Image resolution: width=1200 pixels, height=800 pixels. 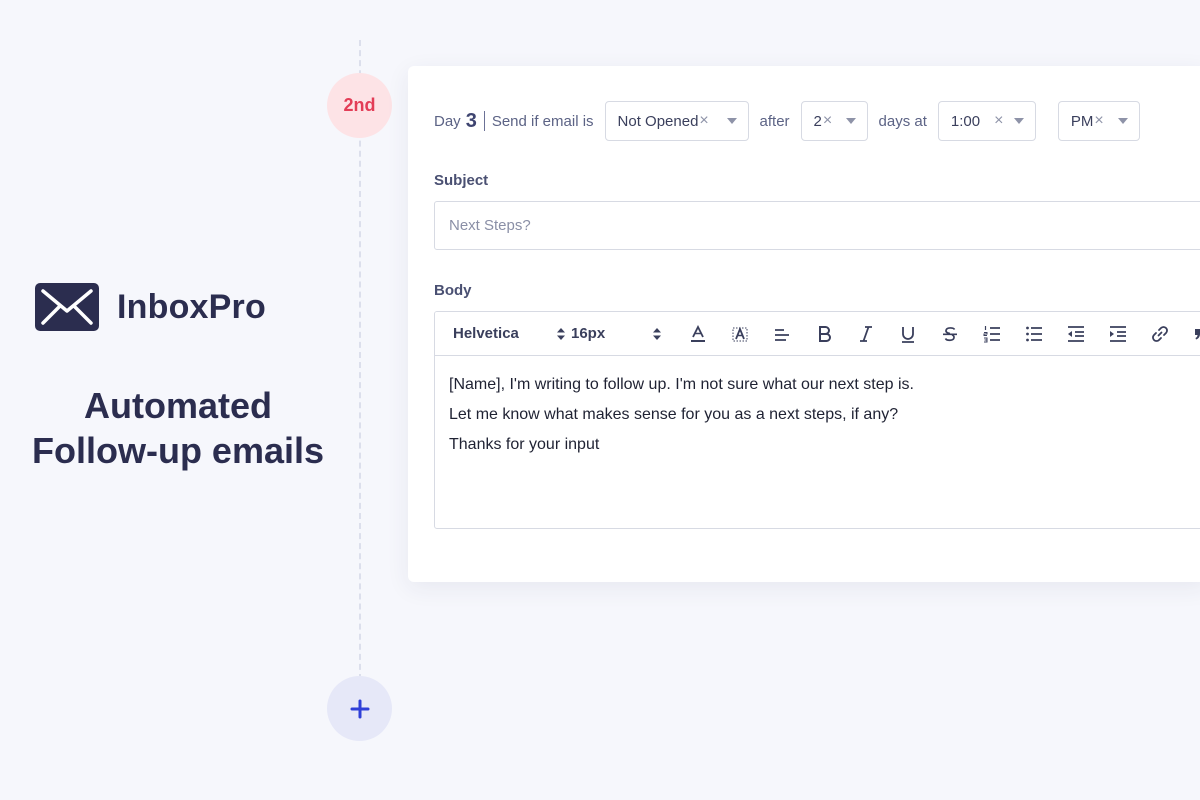 I want to click on brand: InboxPro, so click(x=150, y=307).